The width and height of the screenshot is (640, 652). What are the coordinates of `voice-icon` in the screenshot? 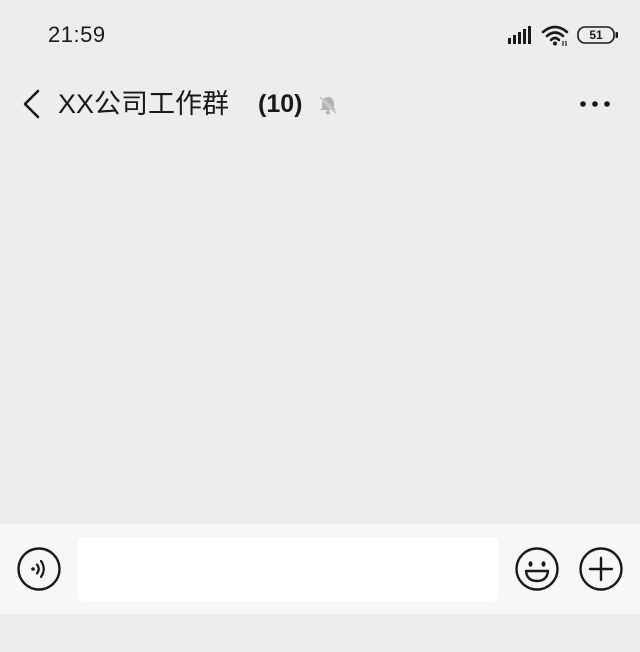 It's located at (39, 569).